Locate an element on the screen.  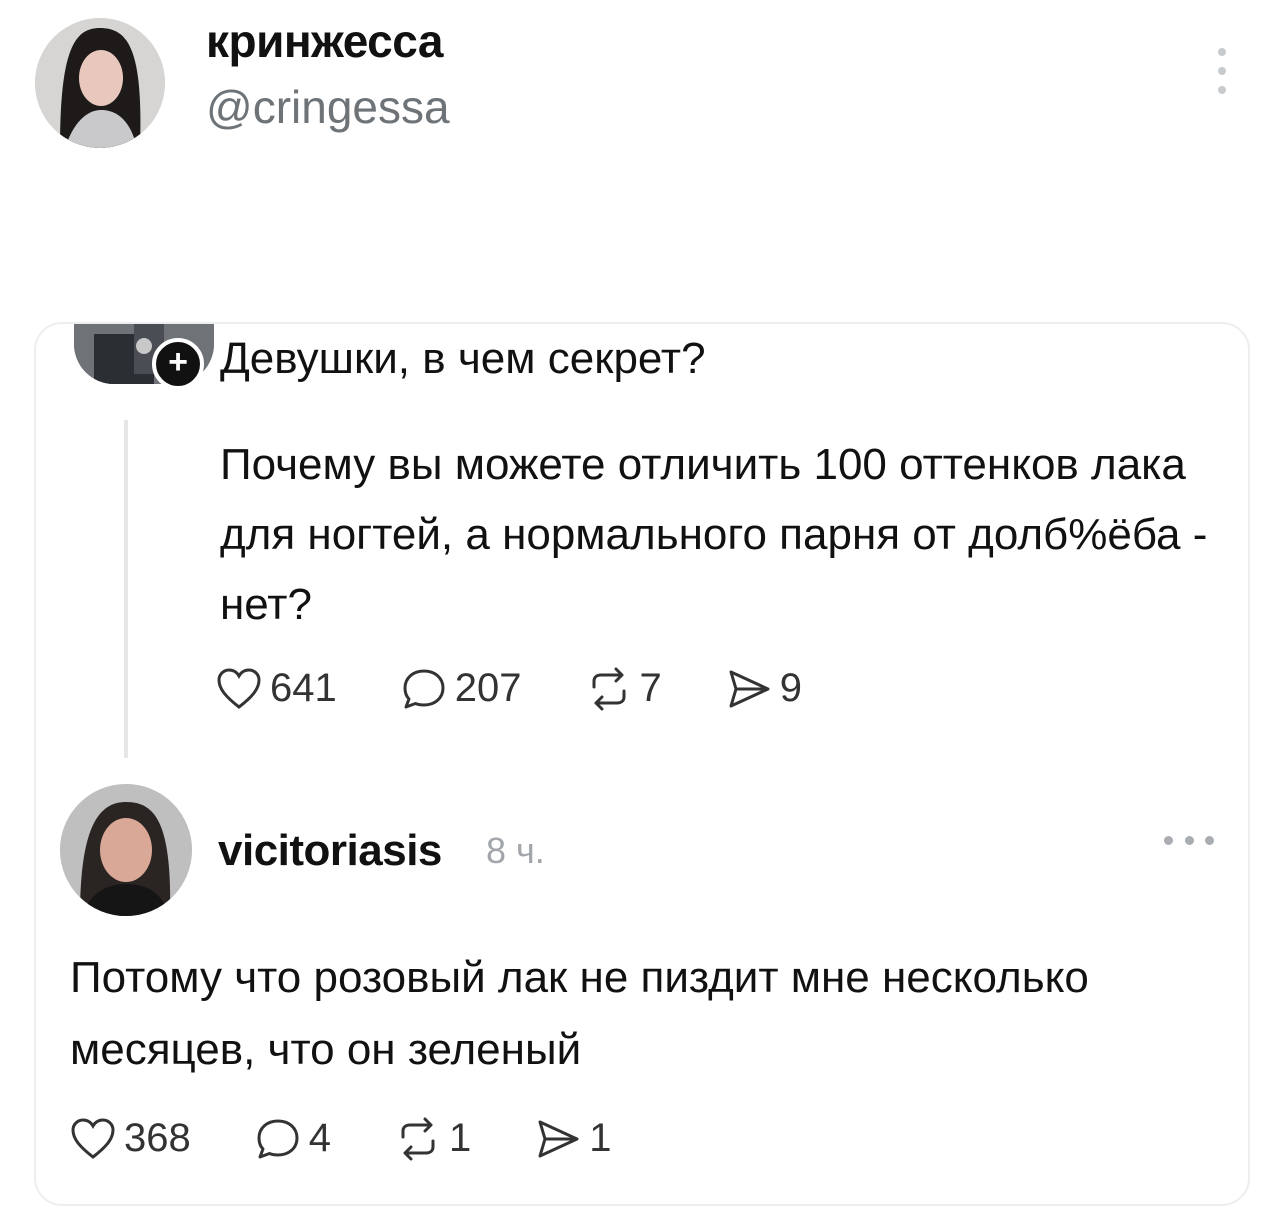
reply-avatar-image is located at coordinates (126, 850).